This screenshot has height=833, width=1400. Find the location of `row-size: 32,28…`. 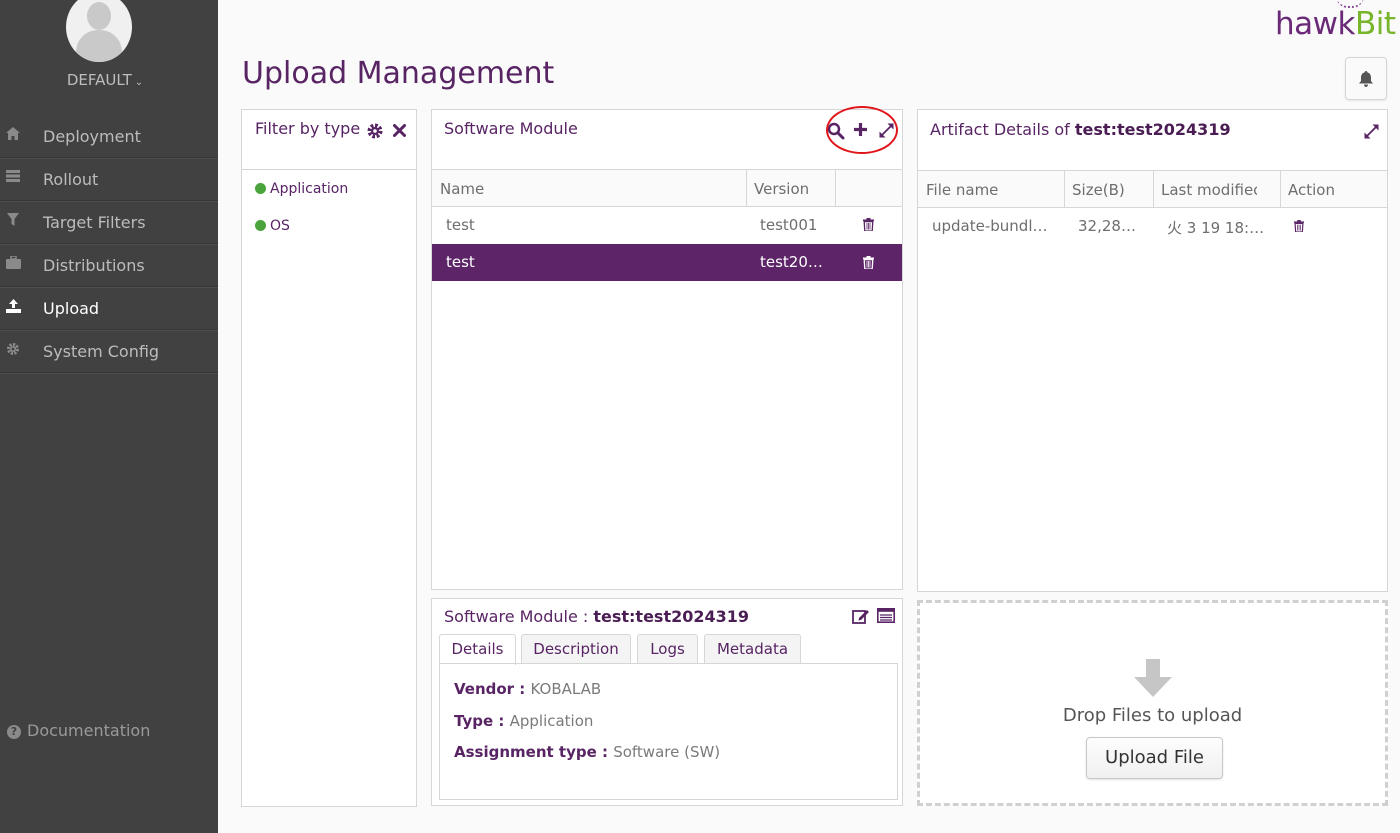

row-size: 32,28… is located at coordinates (1107, 226).